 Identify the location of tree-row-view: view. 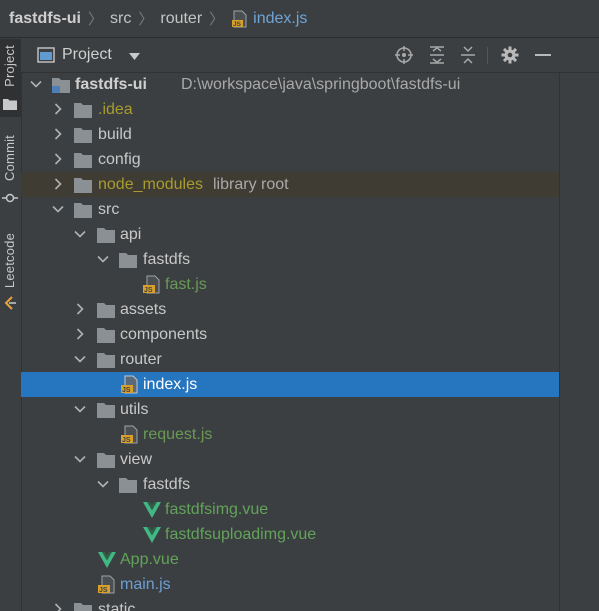
(290, 459).